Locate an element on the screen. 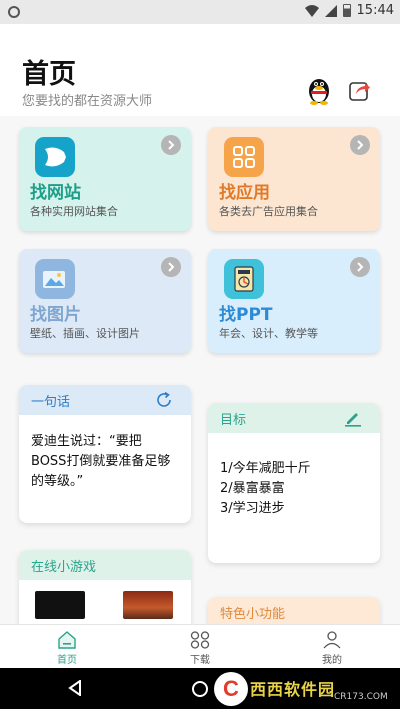  tile-description: 各类去广告应用集合 is located at coordinates (268, 211).